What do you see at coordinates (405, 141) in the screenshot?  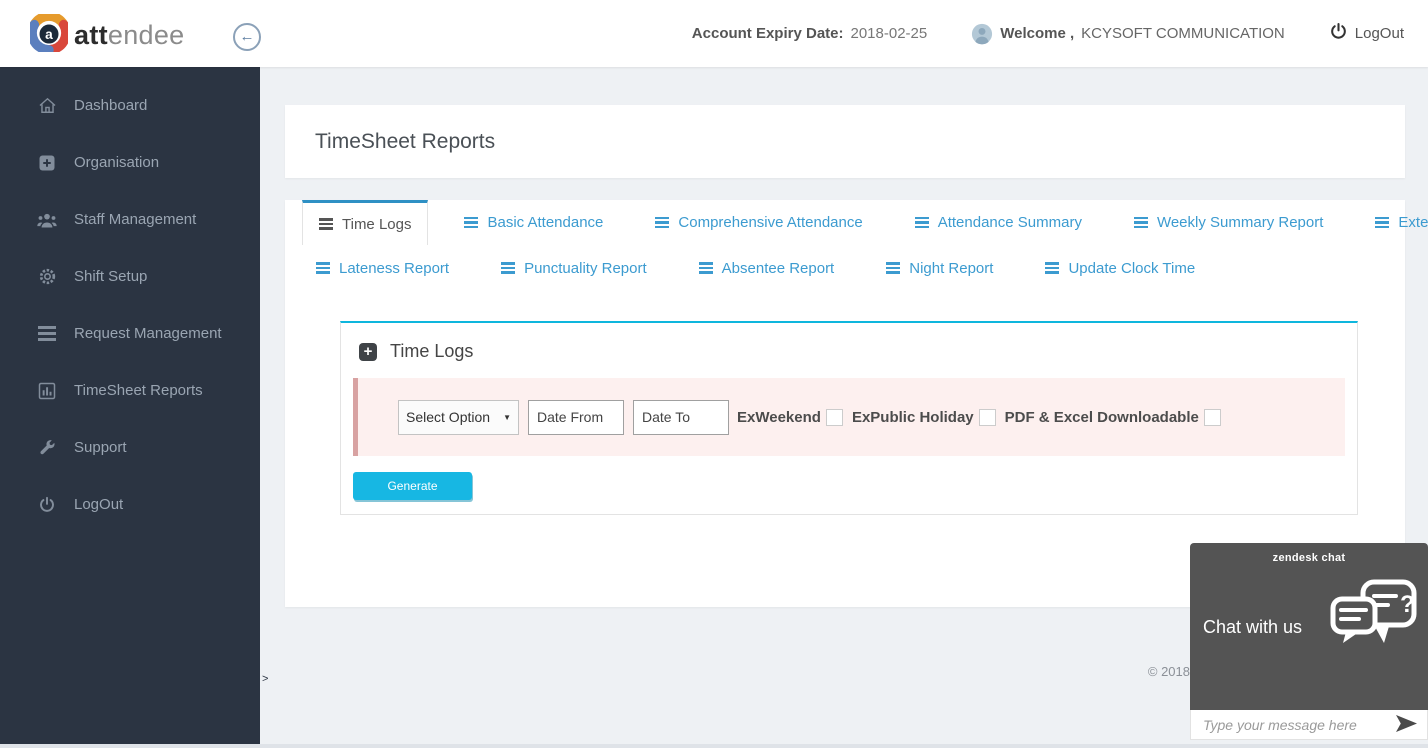 I see `page-title: TimeSheet Reports` at bounding box center [405, 141].